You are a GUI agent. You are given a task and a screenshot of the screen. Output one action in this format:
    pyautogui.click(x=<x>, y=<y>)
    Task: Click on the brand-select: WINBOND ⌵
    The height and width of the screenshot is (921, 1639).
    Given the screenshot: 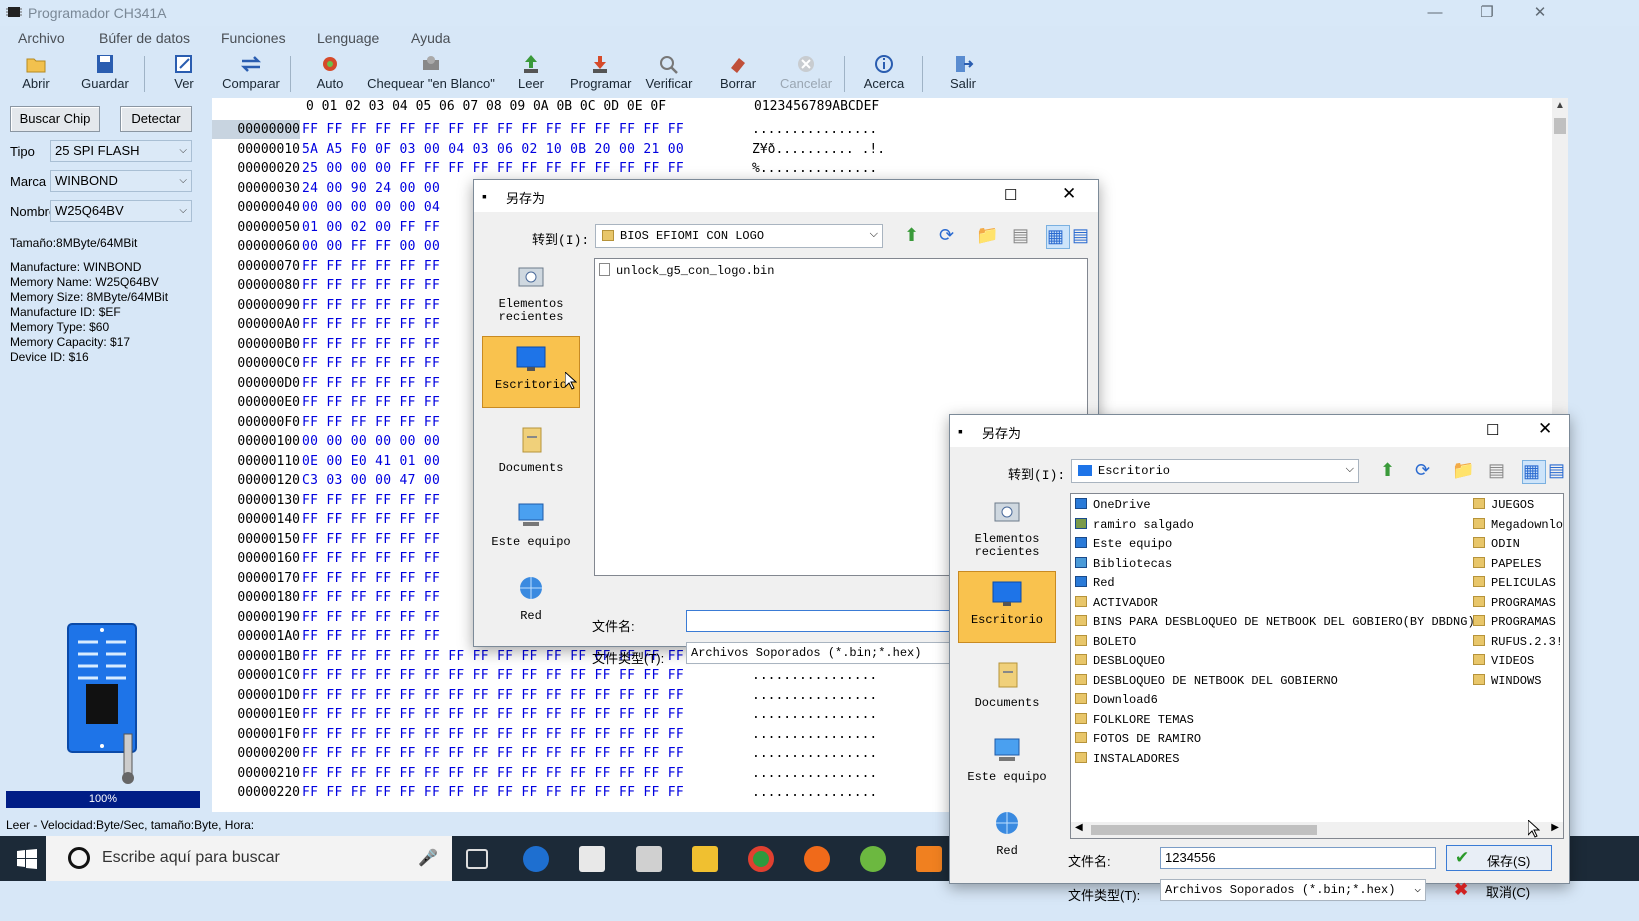 What is the action you would take?
    pyautogui.click(x=121, y=181)
    